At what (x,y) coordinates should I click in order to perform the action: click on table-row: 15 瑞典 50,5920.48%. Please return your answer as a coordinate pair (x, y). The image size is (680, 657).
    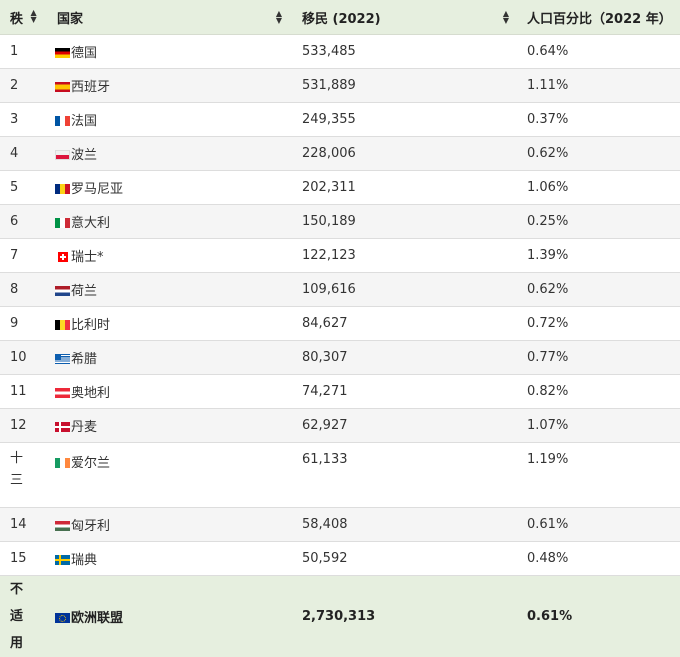
    Looking at the image, I should click on (340, 559).